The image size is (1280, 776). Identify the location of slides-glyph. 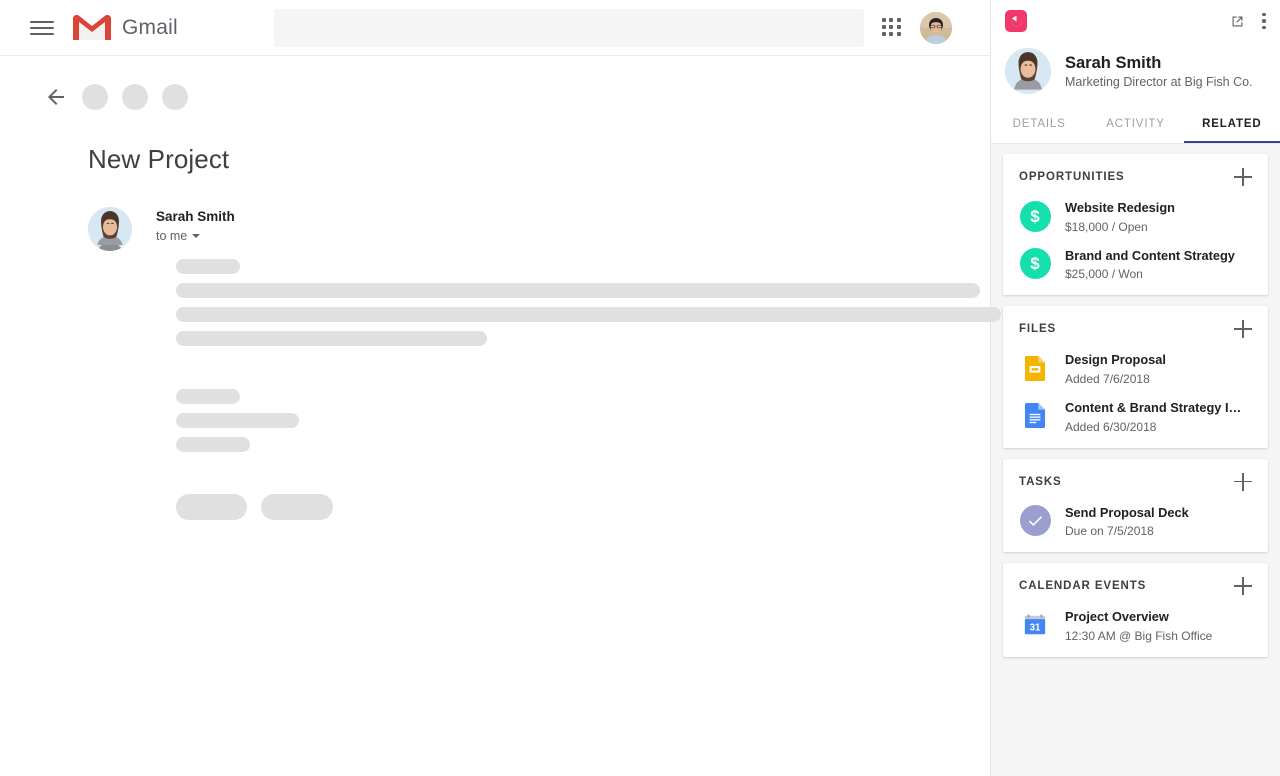
(1035, 368).